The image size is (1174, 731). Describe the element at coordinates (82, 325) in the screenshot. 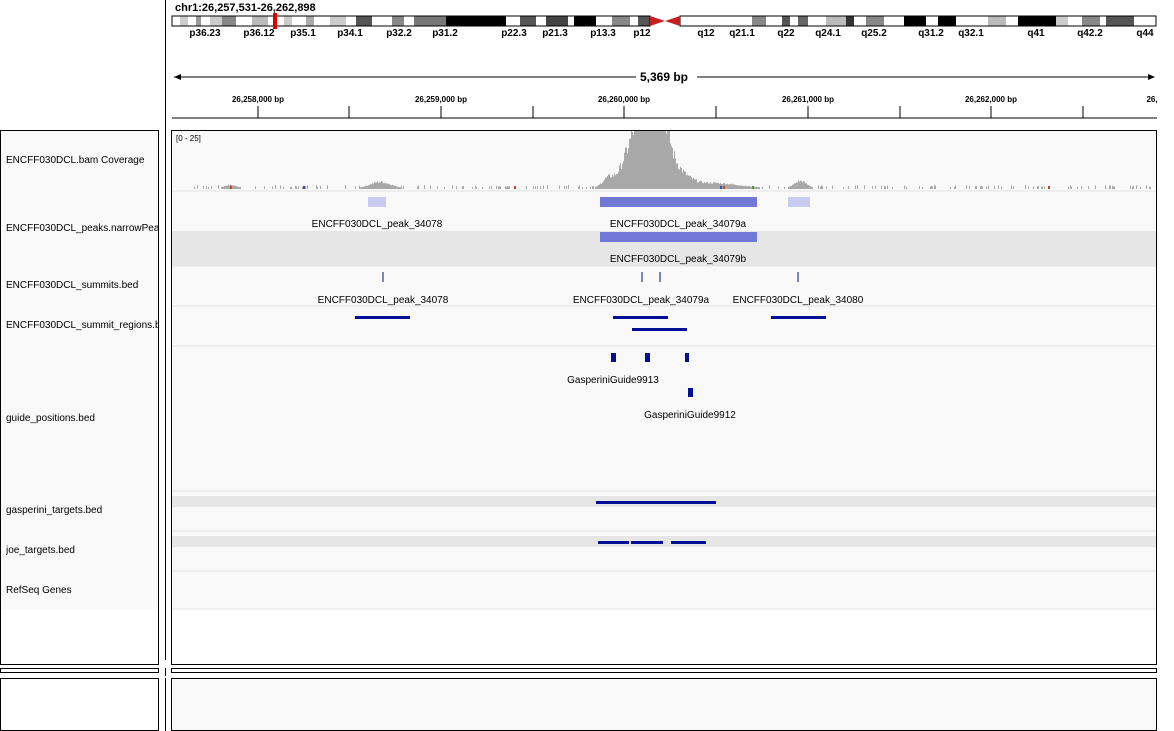

I see `track-label-summit-regions: ENCFF030DCL_summit_regions.bed` at that location.